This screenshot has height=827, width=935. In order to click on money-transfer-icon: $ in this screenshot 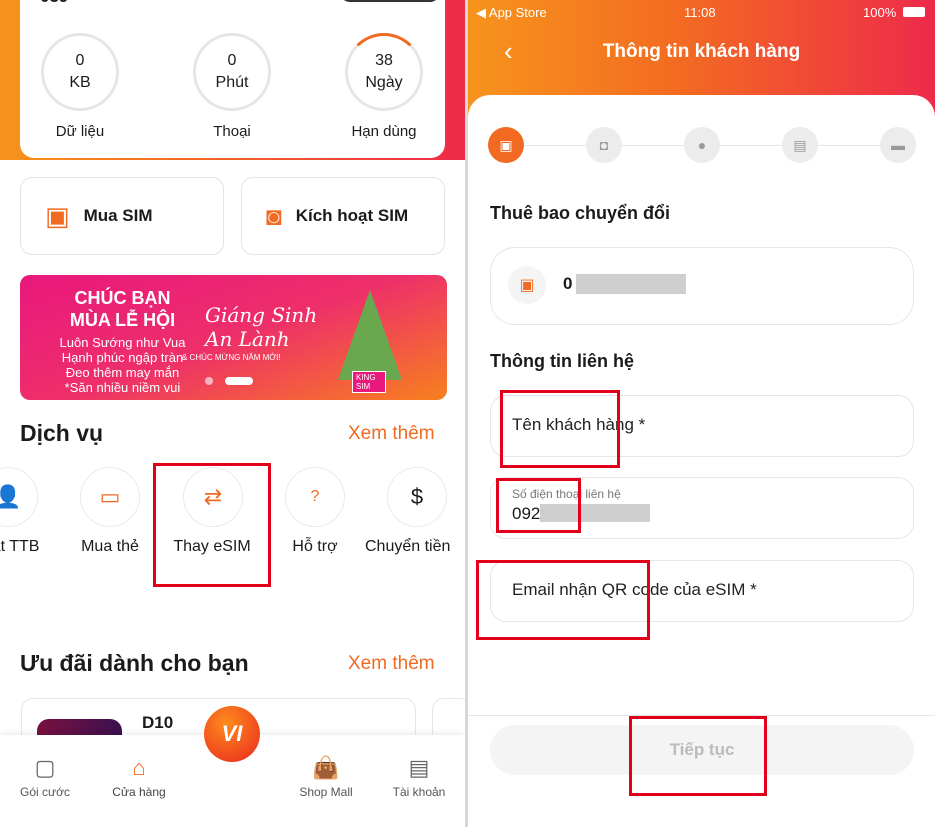, I will do `click(417, 497)`.